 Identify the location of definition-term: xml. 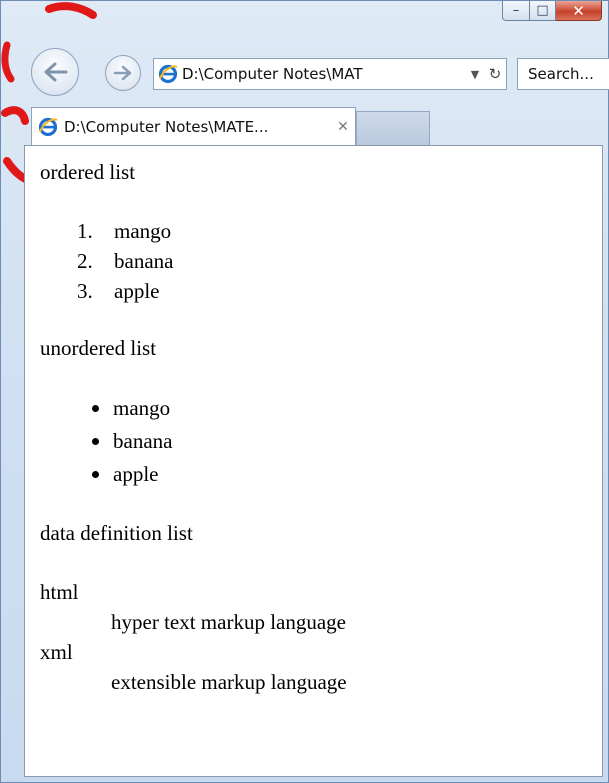
(56, 652).